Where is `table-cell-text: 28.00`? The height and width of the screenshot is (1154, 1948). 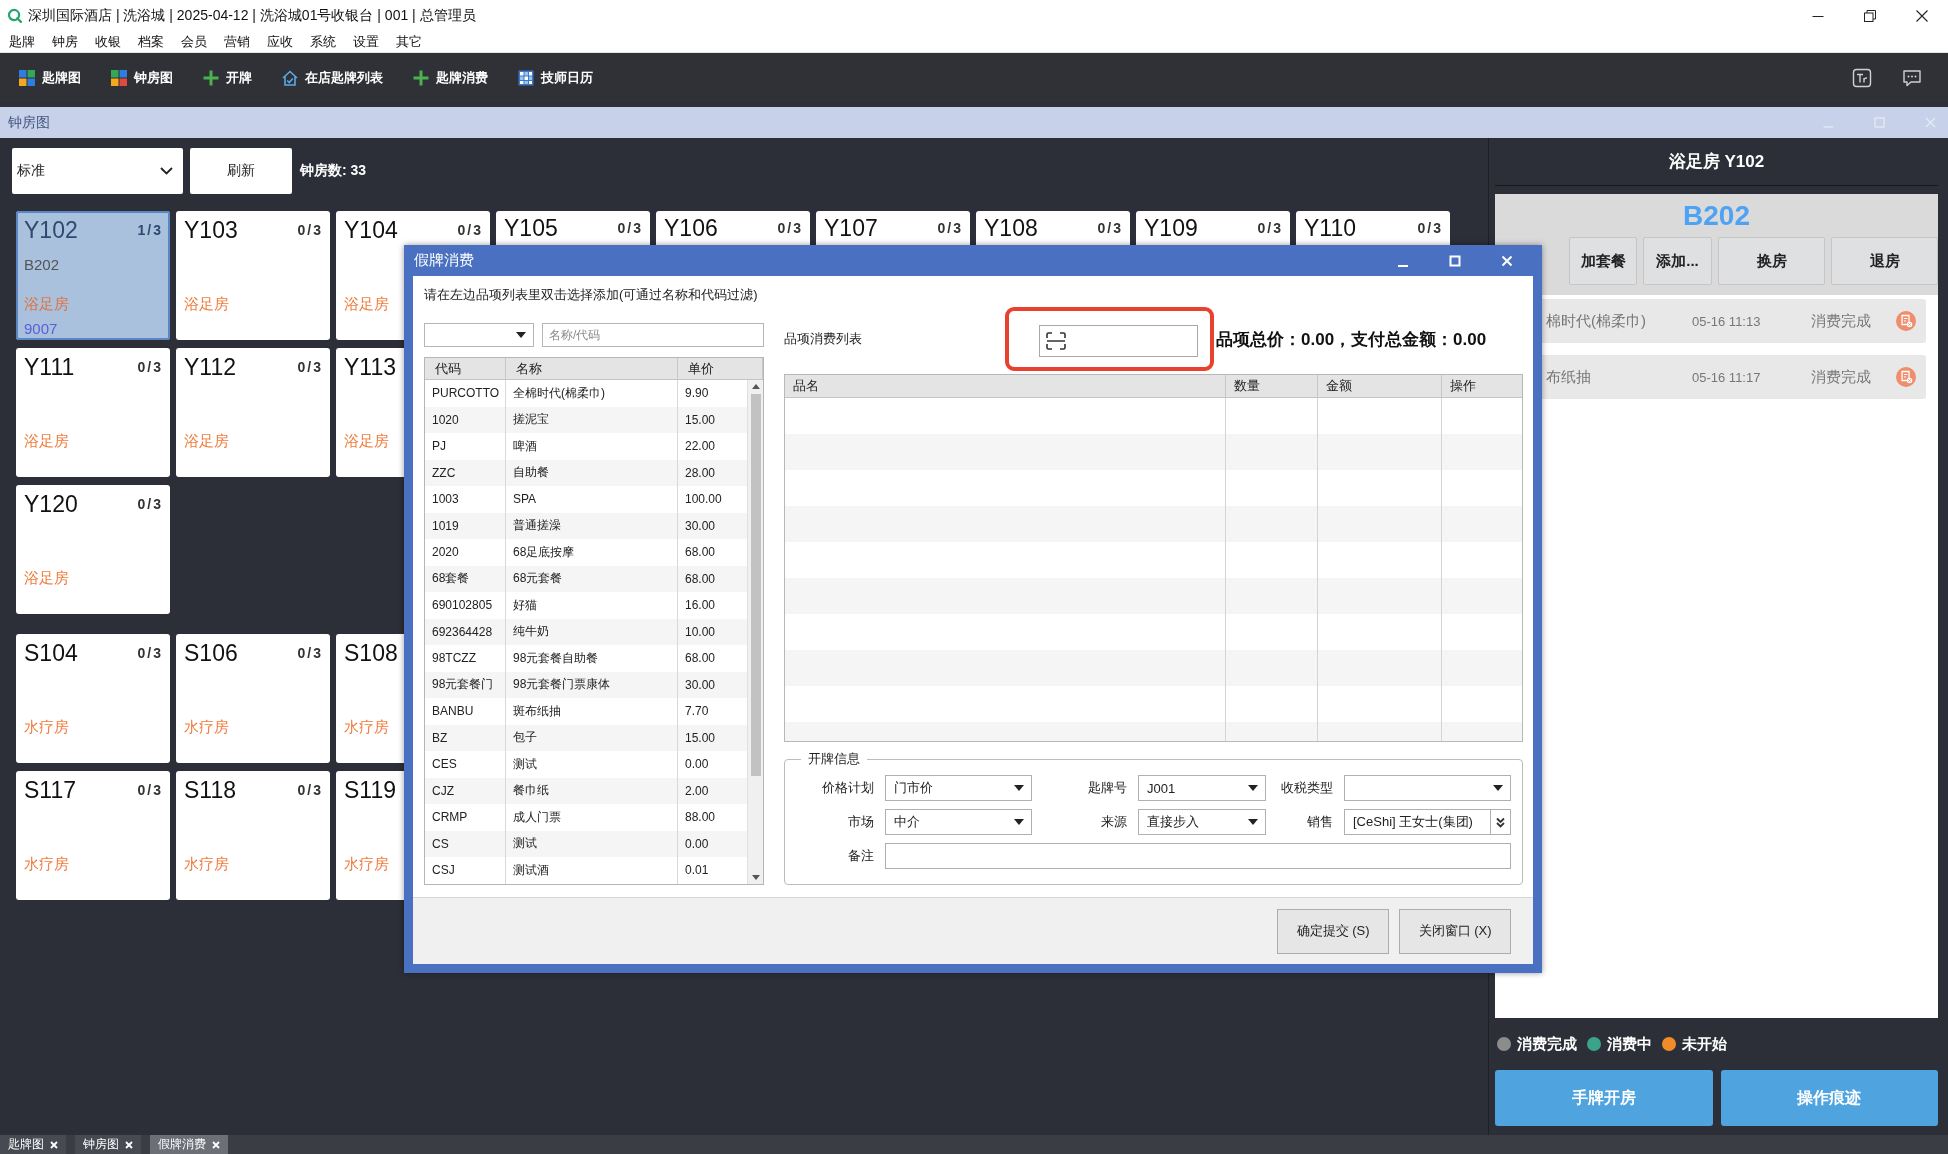
table-cell-text: 28.00 is located at coordinates (700, 473).